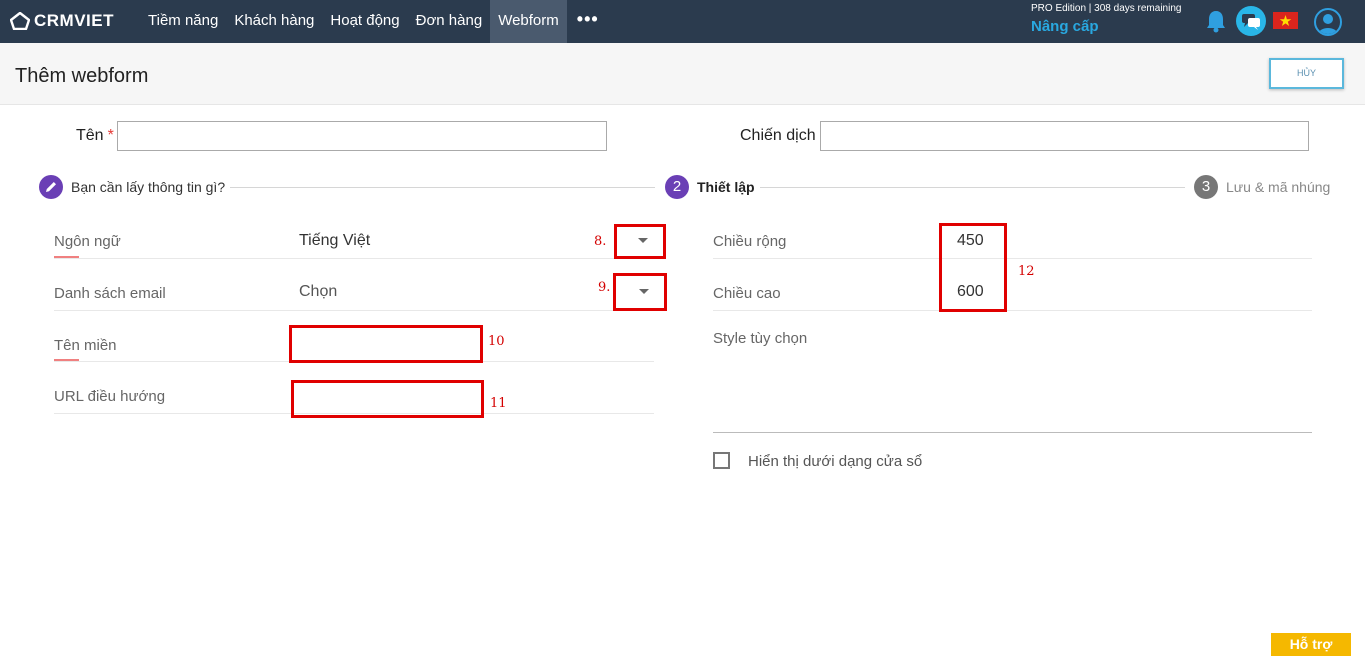 This screenshot has height=656, width=1365. What do you see at coordinates (87, 241) in the screenshot?
I see `language-label: Ngôn ngữ` at bounding box center [87, 241].